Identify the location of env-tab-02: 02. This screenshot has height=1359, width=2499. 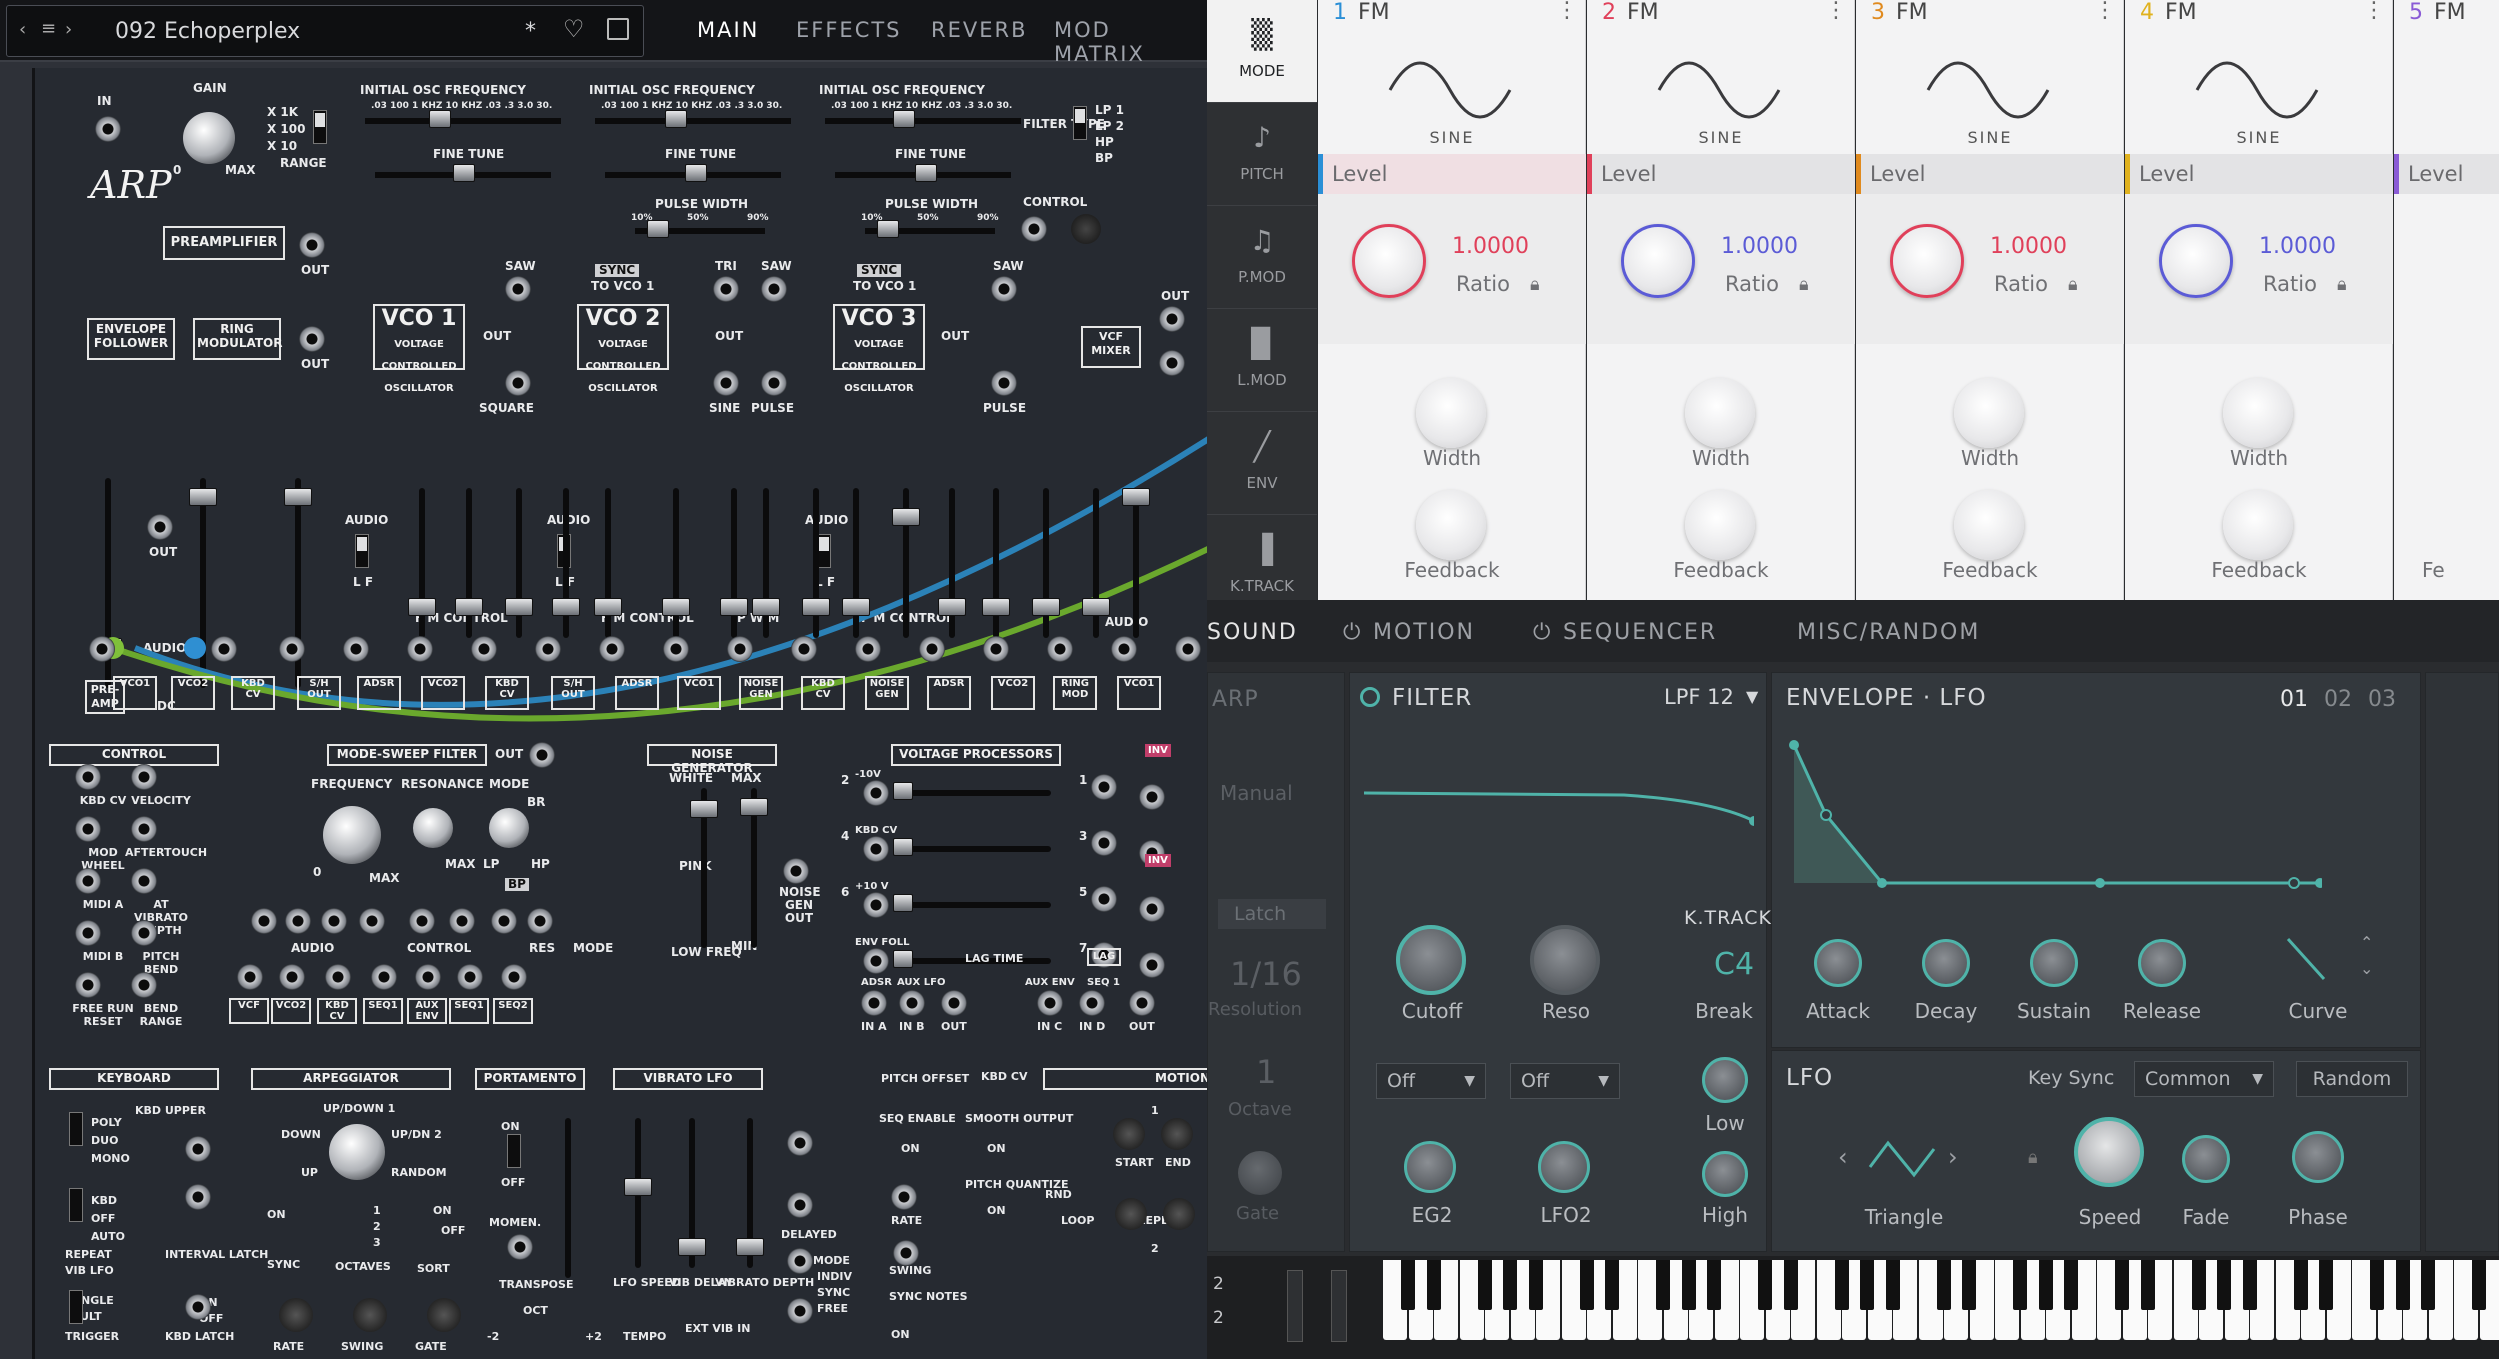
(2338, 699).